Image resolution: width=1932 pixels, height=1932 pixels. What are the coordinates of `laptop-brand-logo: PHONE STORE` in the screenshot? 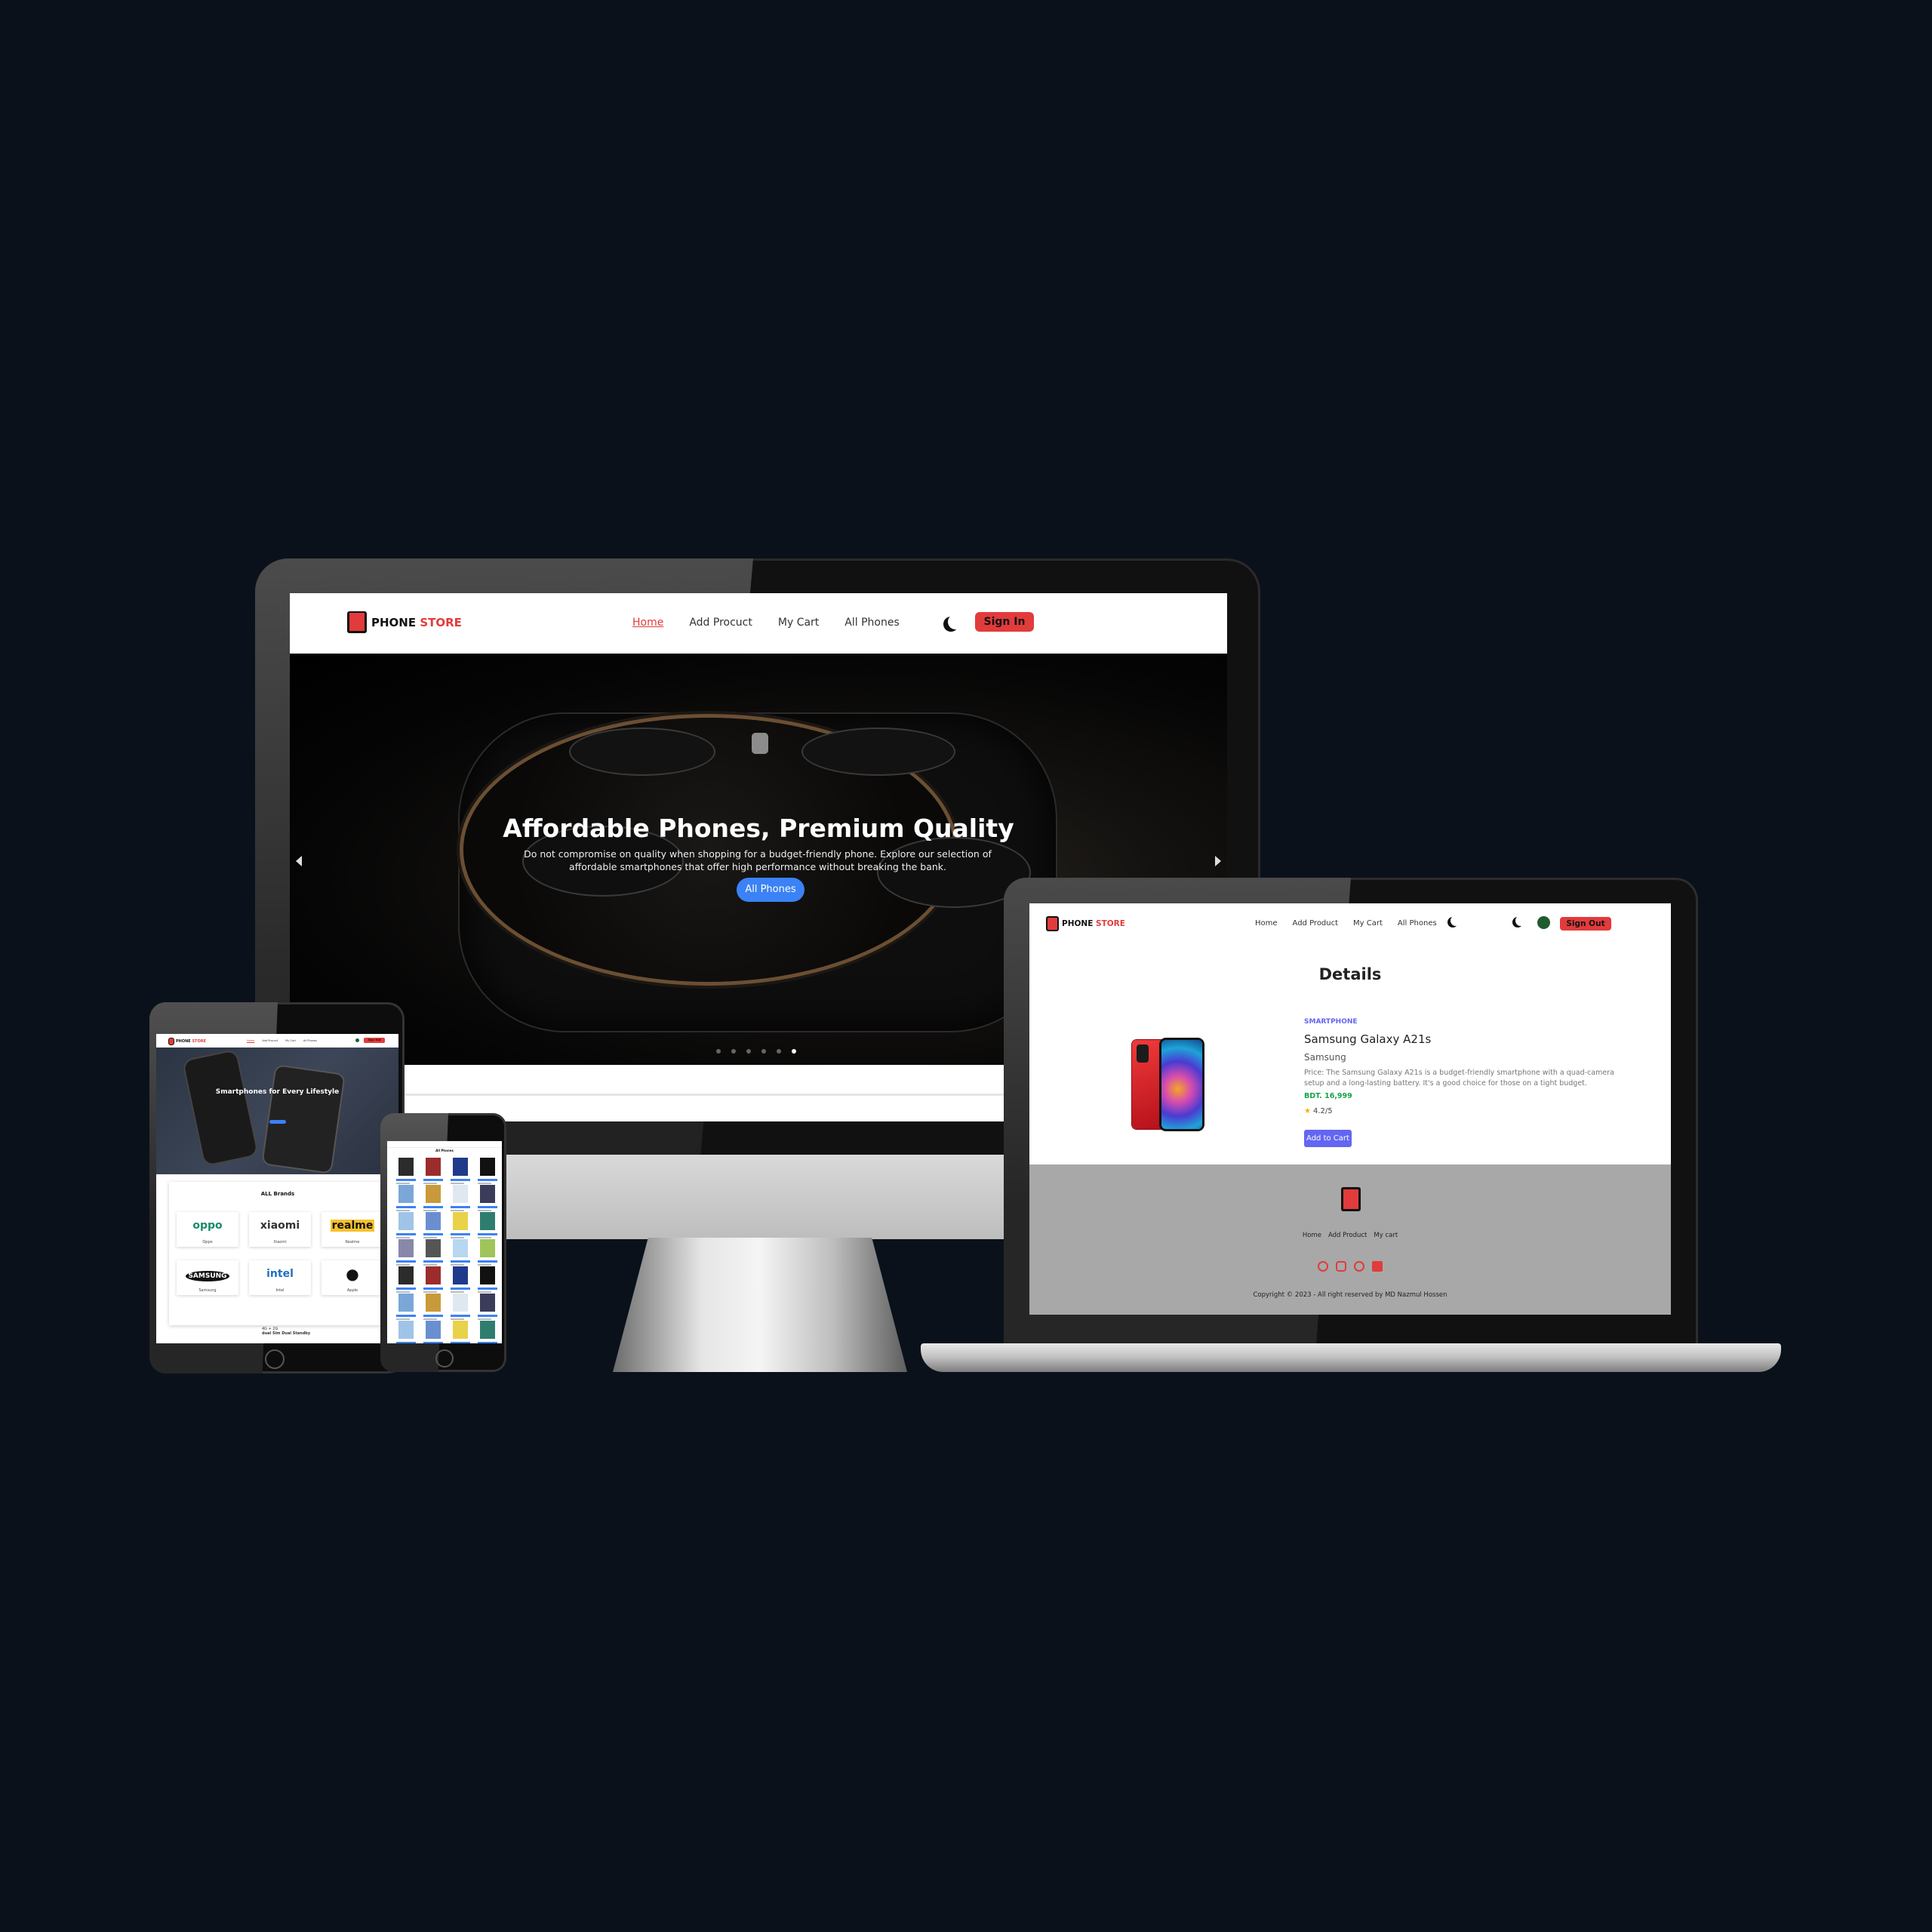 It's located at (1085, 923).